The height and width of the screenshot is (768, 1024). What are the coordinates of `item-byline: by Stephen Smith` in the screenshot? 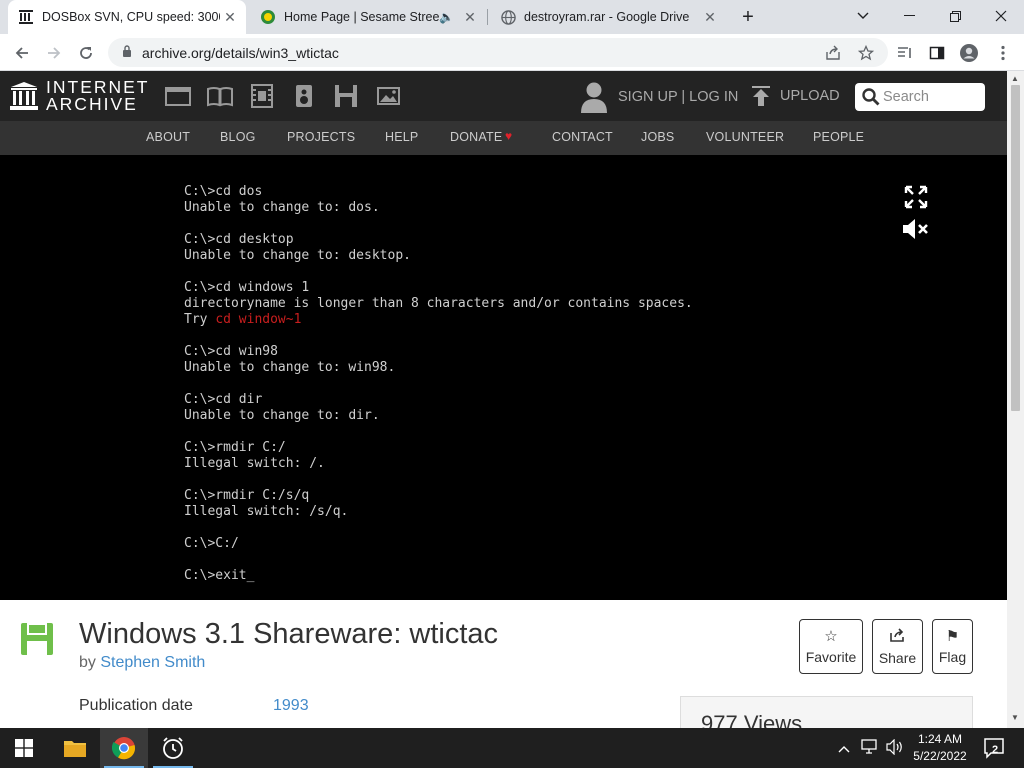 It's located at (142, 663).